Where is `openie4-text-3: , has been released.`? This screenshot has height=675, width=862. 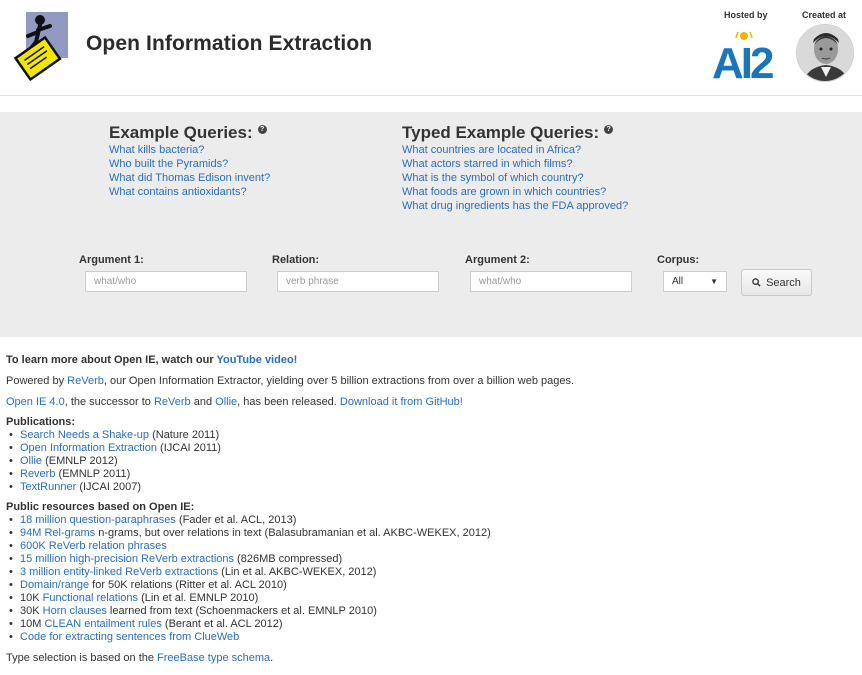
openie4-text-3: , has been released. is located at coordinates (288, 402).